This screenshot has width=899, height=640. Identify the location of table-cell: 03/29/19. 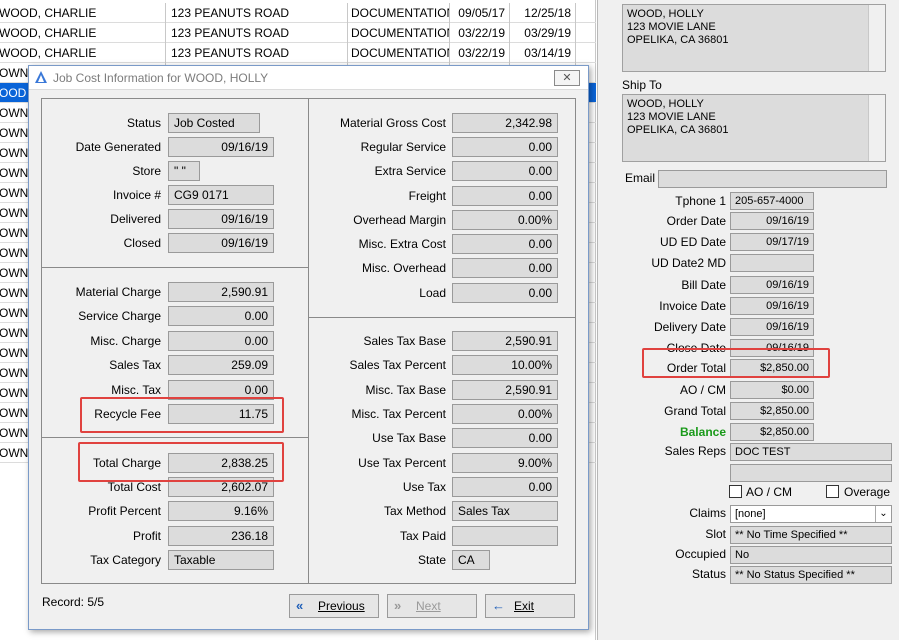
(543, 33).